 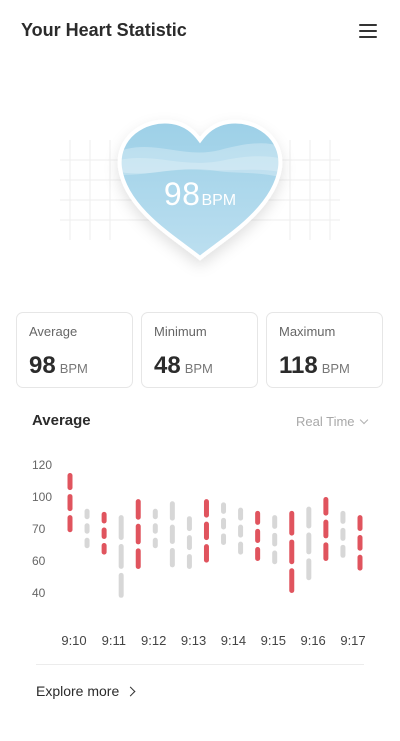 What do you see at coordinates (74, 350) in the screenshot?
I see `stat-card-average: Average 98 BPM` at bounding box center [74, 350].